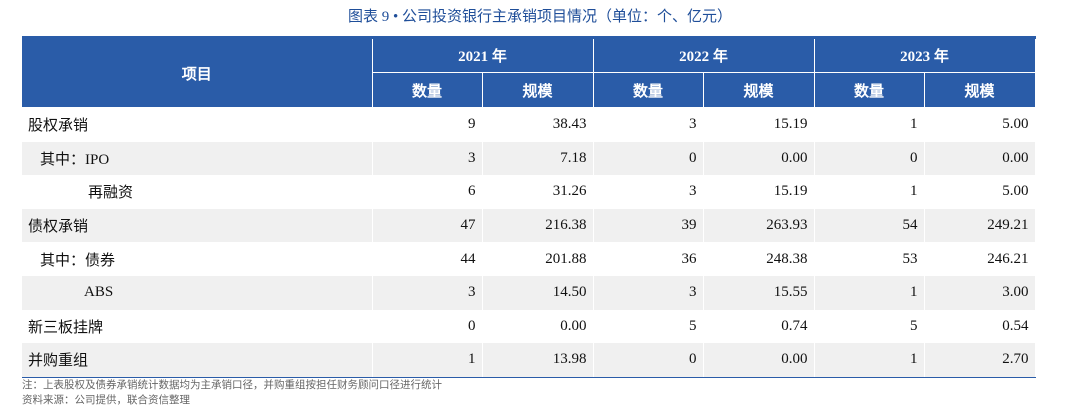  I want to click on cell-value: 31.26, so click(538, 192).